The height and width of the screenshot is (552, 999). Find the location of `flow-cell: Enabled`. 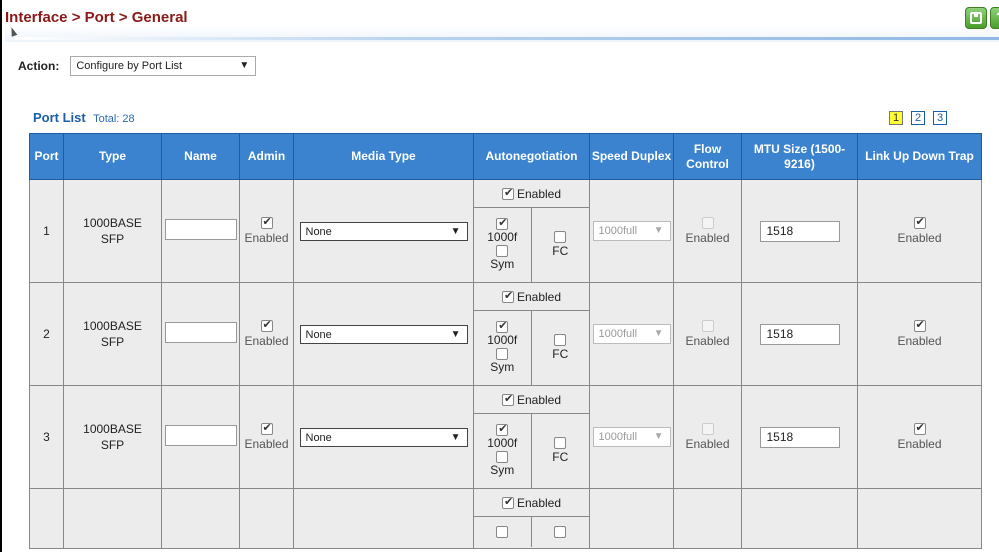

flow-cell: Enabled is located at coordinates (707, 334).